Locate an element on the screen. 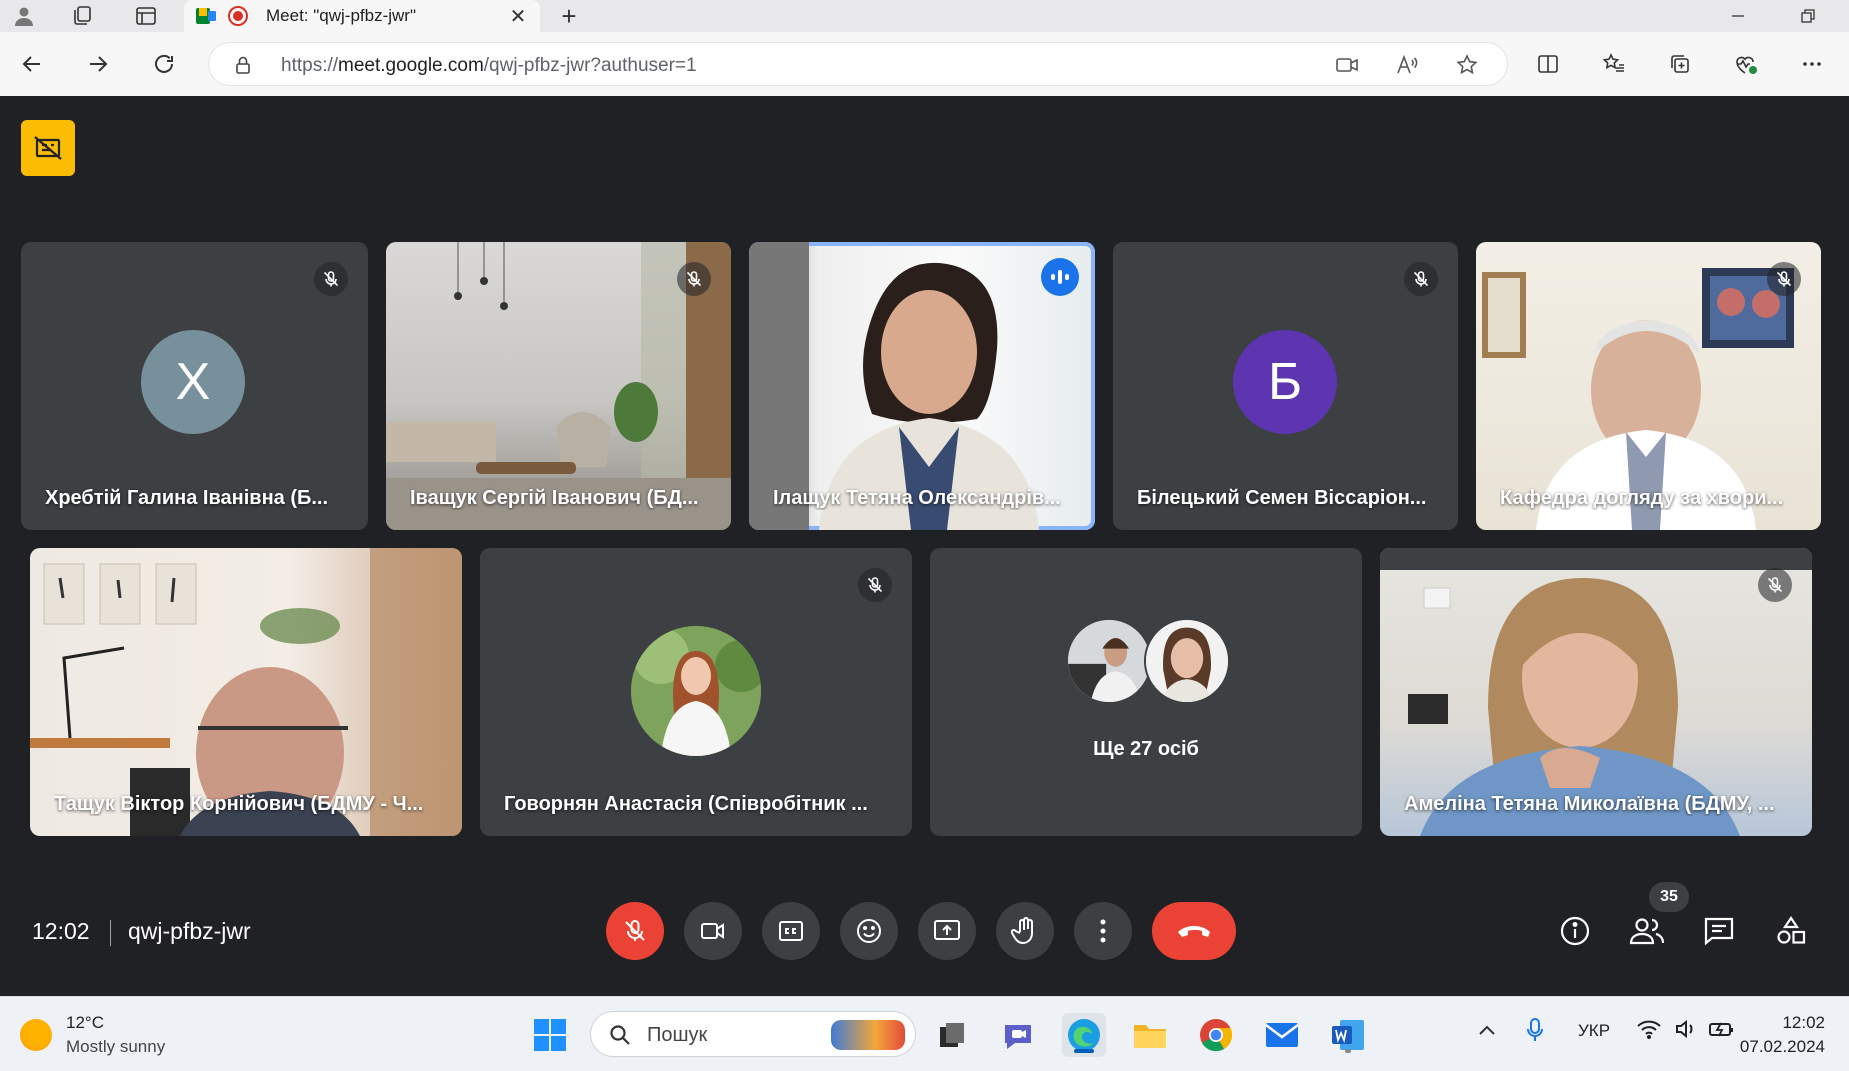 The width and height of the screenshot is (1849, 1071). present-screen-button is located at coordinates (947, 931).